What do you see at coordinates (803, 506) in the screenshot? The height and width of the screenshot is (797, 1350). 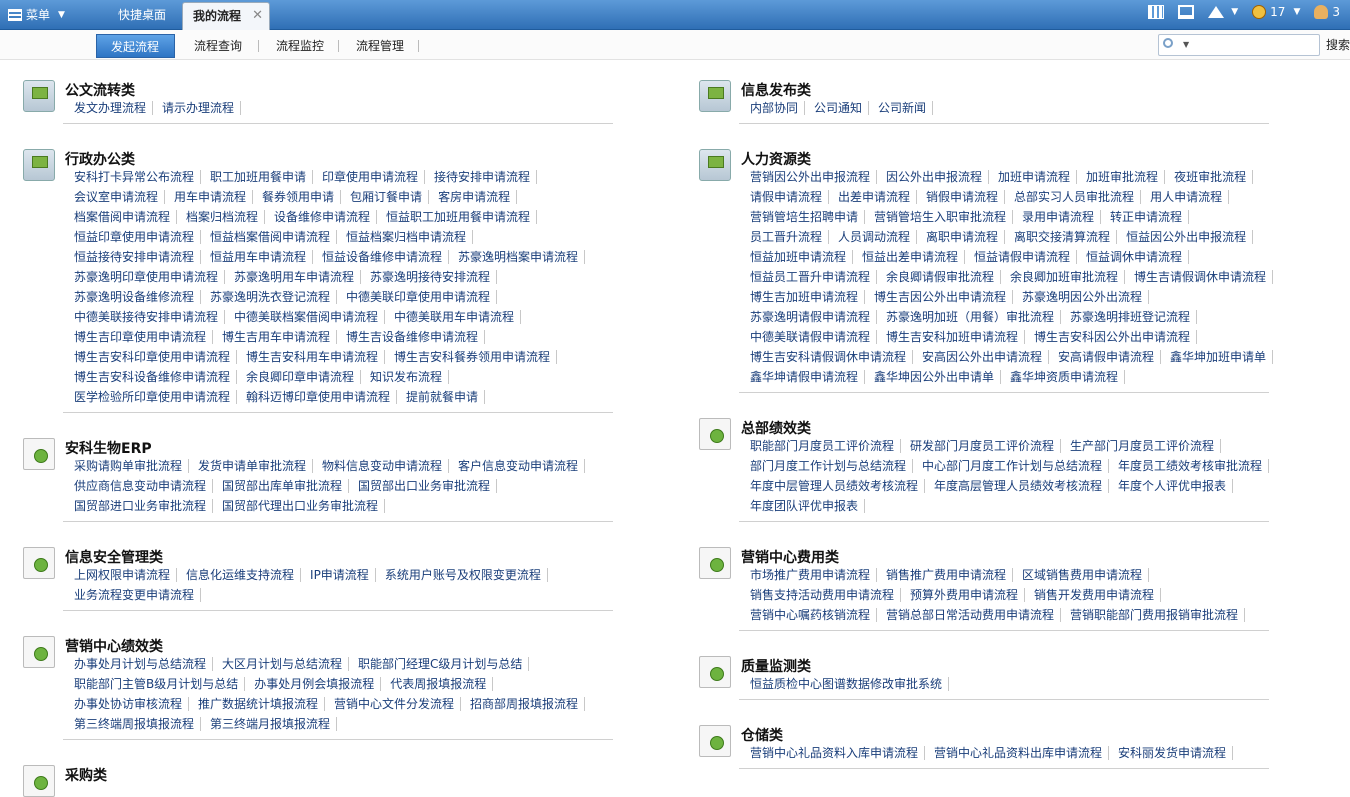 I see `workflow-link: 年度团队评优申报表` at bounding box center [803, 506].